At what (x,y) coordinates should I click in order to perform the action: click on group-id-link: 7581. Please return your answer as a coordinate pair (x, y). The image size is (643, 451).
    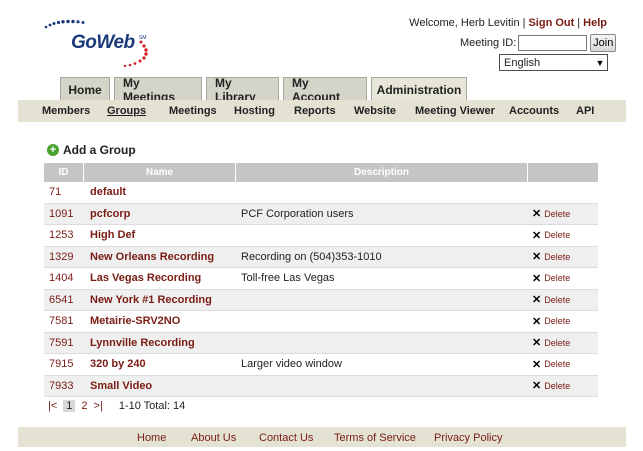
    Looking at the image, I should click on (64, 321).